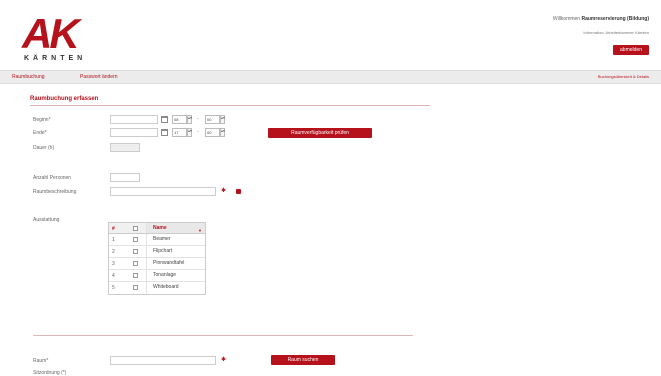  I want to click on row-name: Pinnwandtafel, so click(175, 263).